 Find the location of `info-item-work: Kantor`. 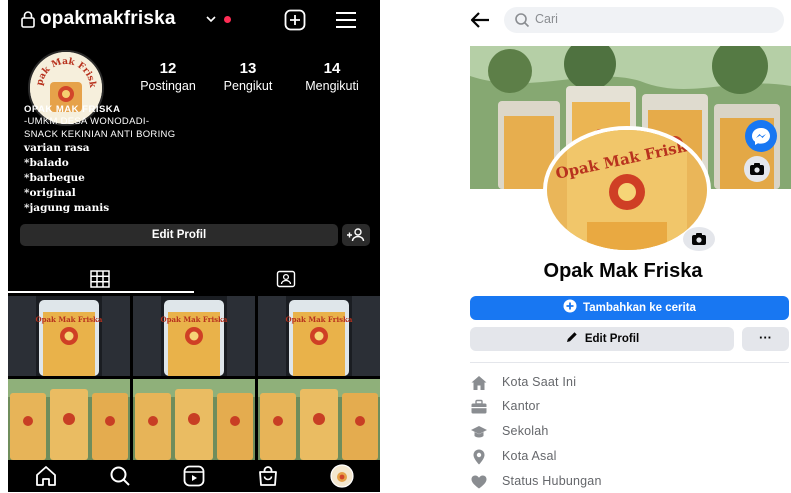

info-item-work: Kantor is located at coordinates (630, 407).